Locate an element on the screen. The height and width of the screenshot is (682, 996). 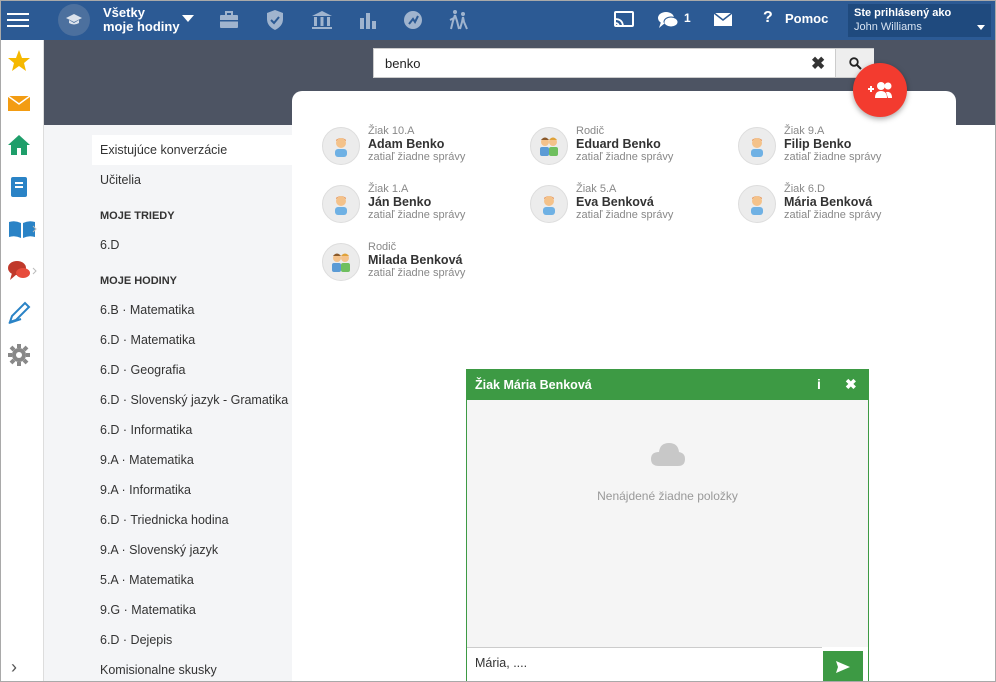
sidebar-item-lesson: 6.D · Triednicka hodina is located at coordinates (192, 520).